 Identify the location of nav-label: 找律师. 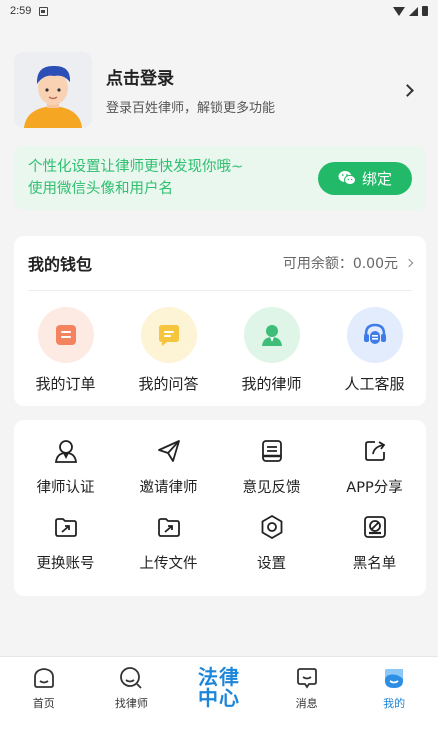
(131, 703).